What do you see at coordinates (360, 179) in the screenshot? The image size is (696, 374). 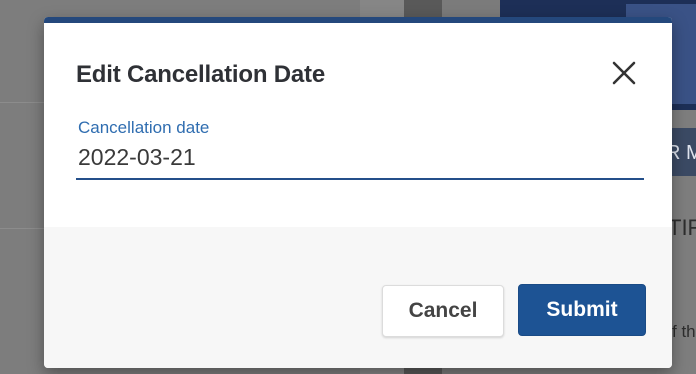 I see `input-underline` at bounding box center [360, 179].